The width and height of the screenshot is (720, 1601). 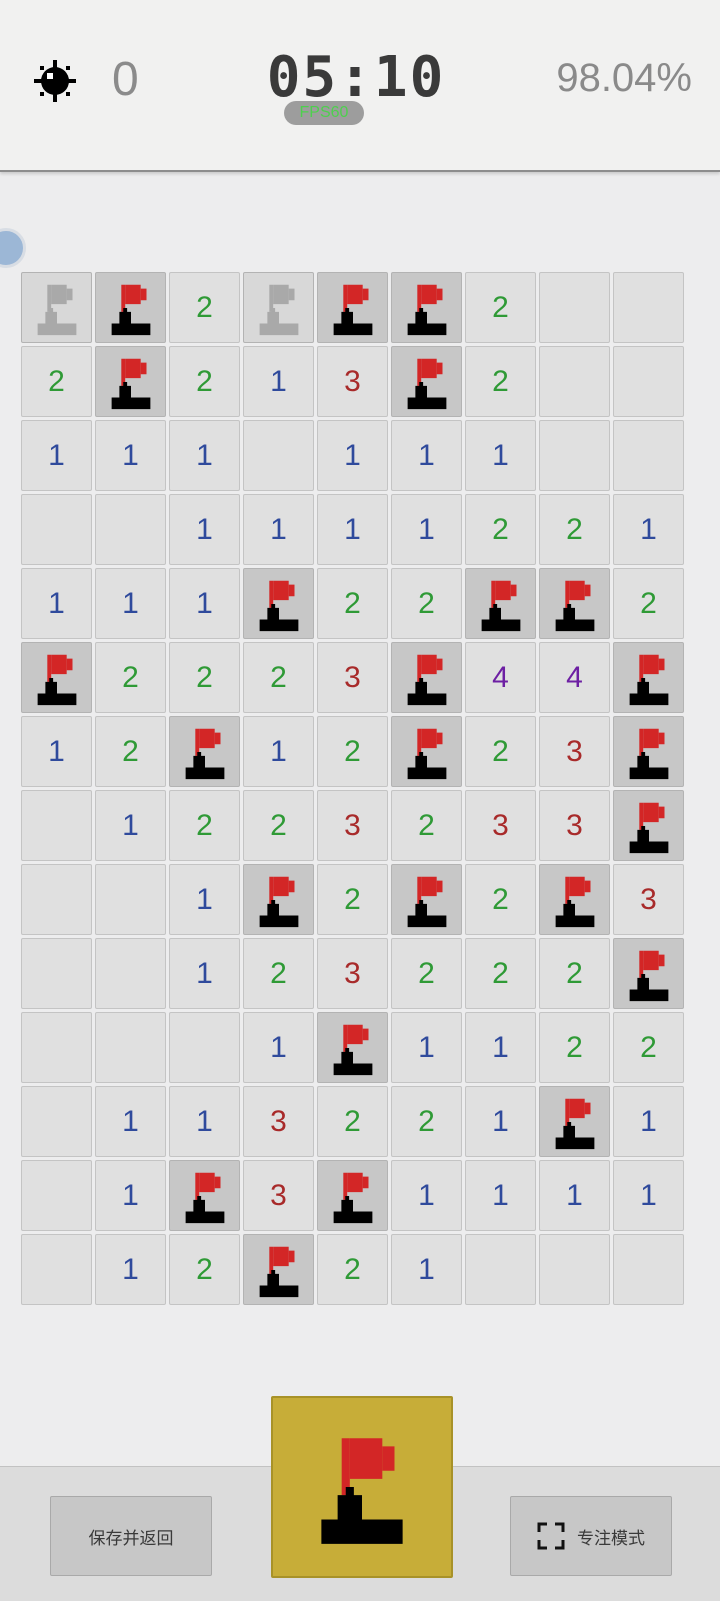 I want to click on board-cell-r12-c7: 1, so click(x=500, y=1121).